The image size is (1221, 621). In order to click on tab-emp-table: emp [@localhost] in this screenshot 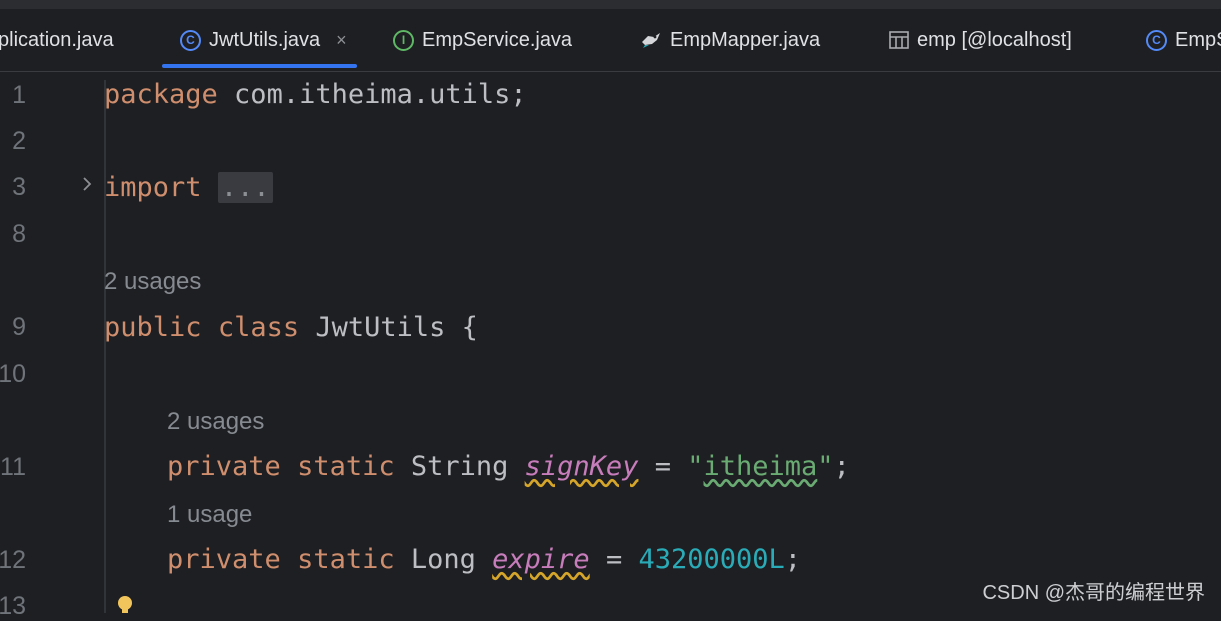, I will do `click(980, 40)`.